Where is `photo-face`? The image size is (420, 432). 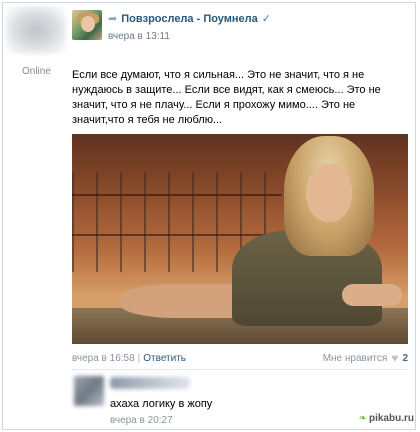 photo-face is located at coordinates (329, 193).